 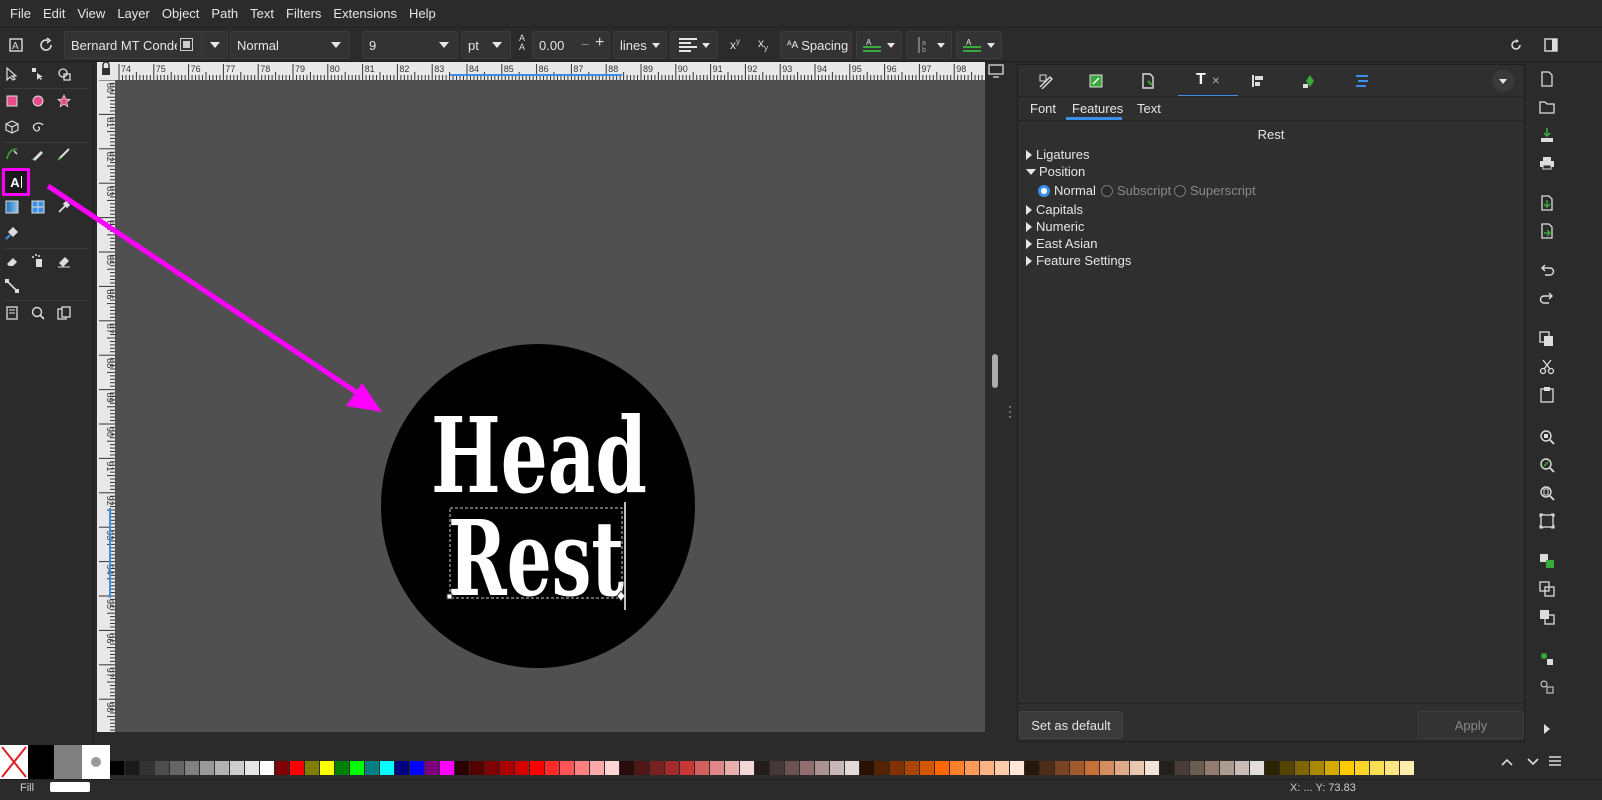 I want to click on zoom-fit-icon, so click(x=1547, y=521).